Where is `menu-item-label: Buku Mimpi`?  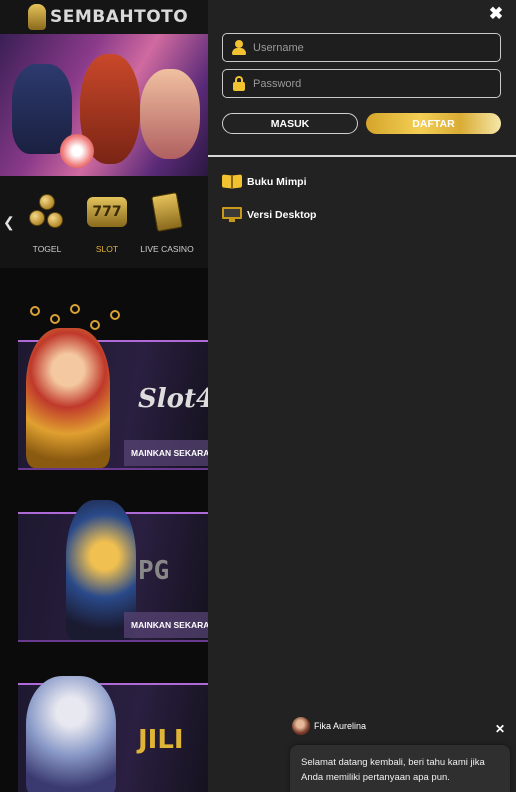
menu-item-label: Buku Mimpi is located at coordinates (277, 181).